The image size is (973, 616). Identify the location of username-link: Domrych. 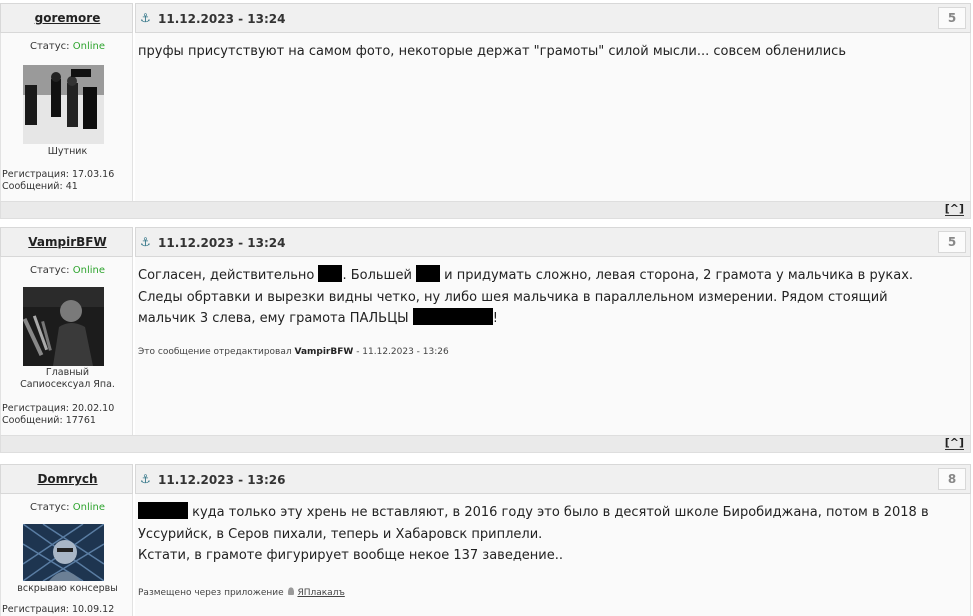
(67, 479).